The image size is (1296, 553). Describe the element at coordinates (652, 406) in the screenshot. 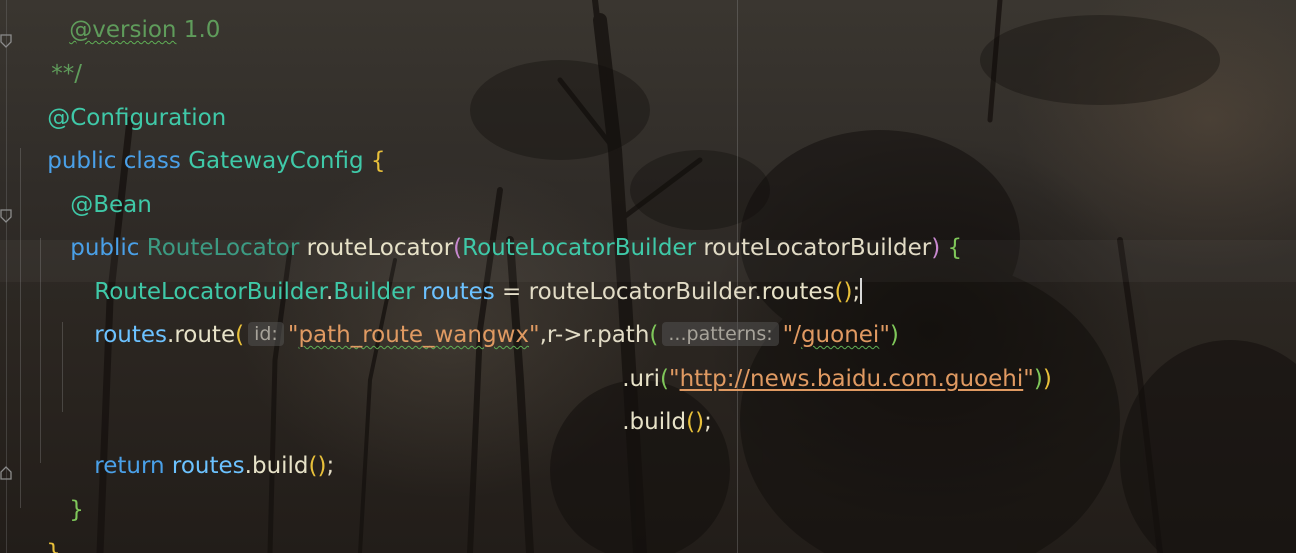

I see `code-line-build: .build();` at that location.